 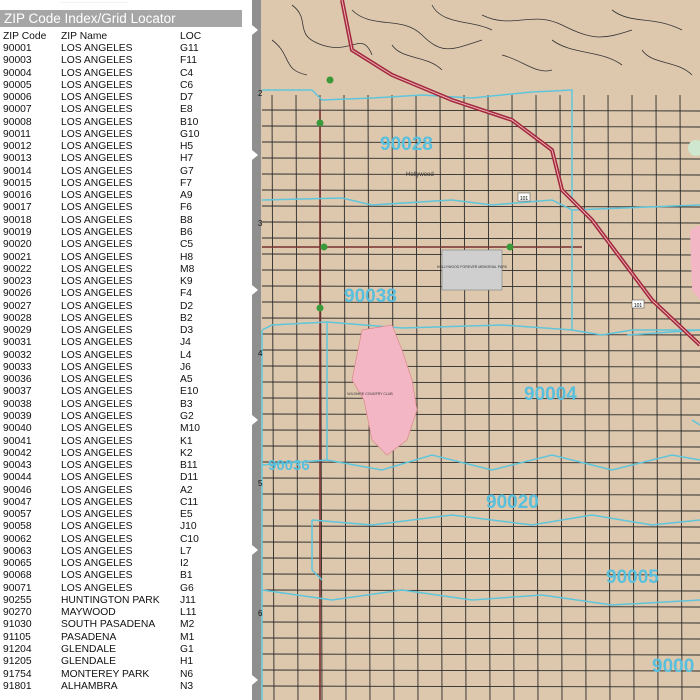 I want to click on loc-cell: M8, so click(x=187, y=269).